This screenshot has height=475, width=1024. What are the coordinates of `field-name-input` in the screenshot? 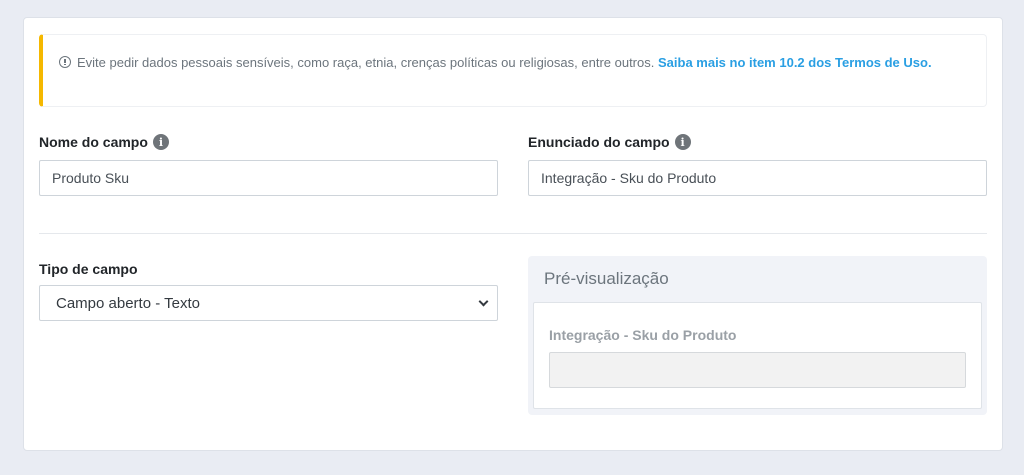 It's located at (268, 178).